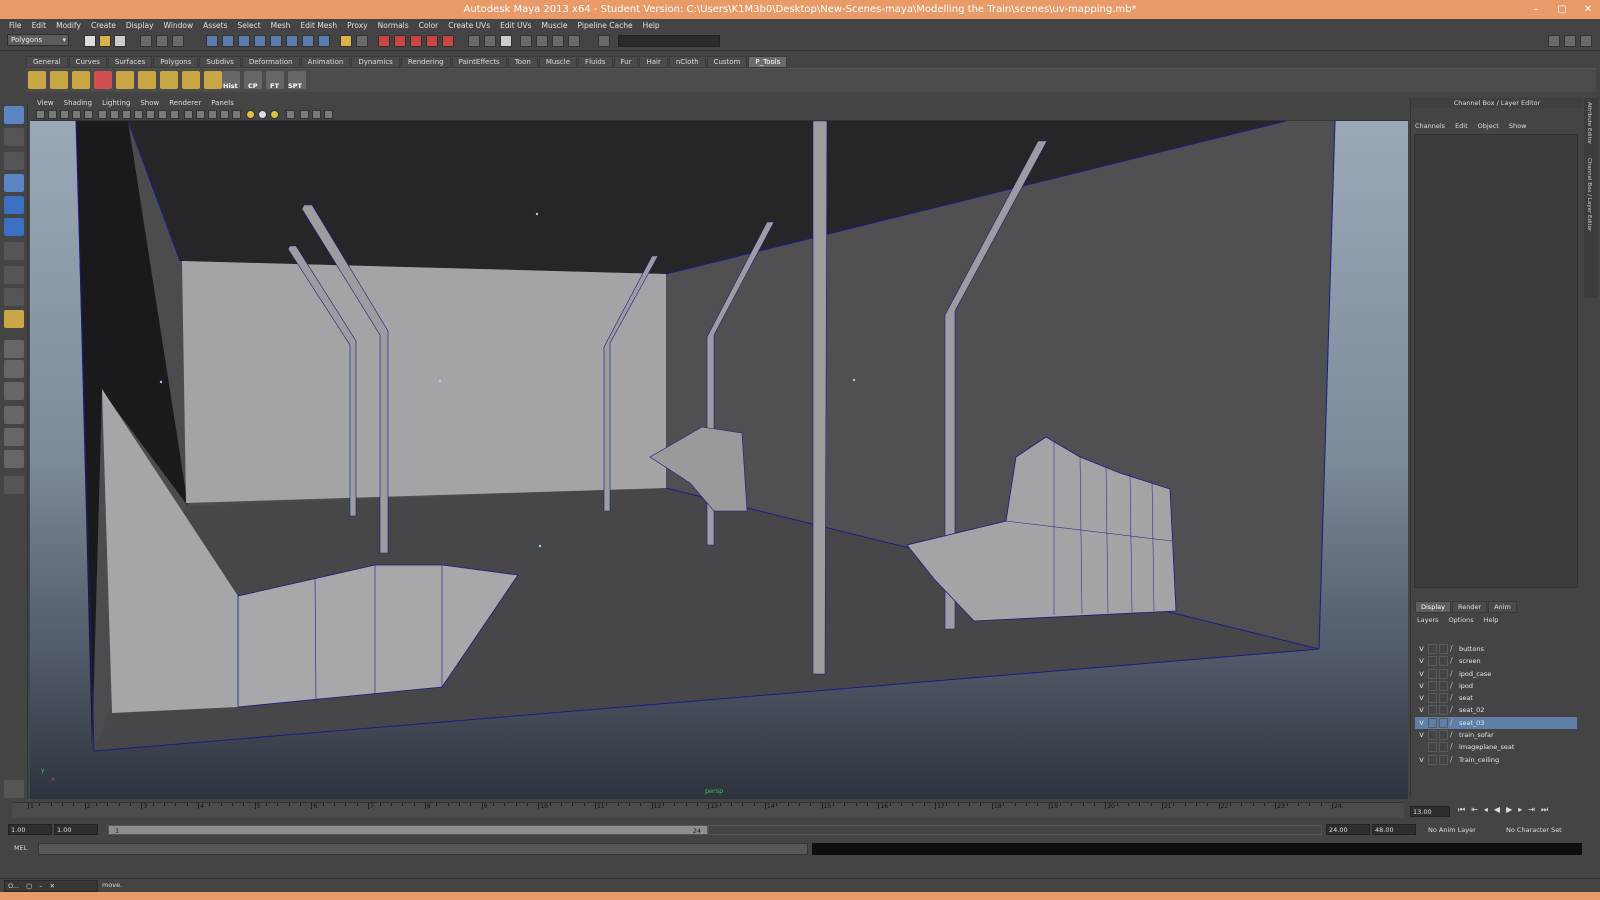  What do you see at coordinates (162, 114) in the screenshot?
I see `wireframe-icon` at bounding box center [162, 114].